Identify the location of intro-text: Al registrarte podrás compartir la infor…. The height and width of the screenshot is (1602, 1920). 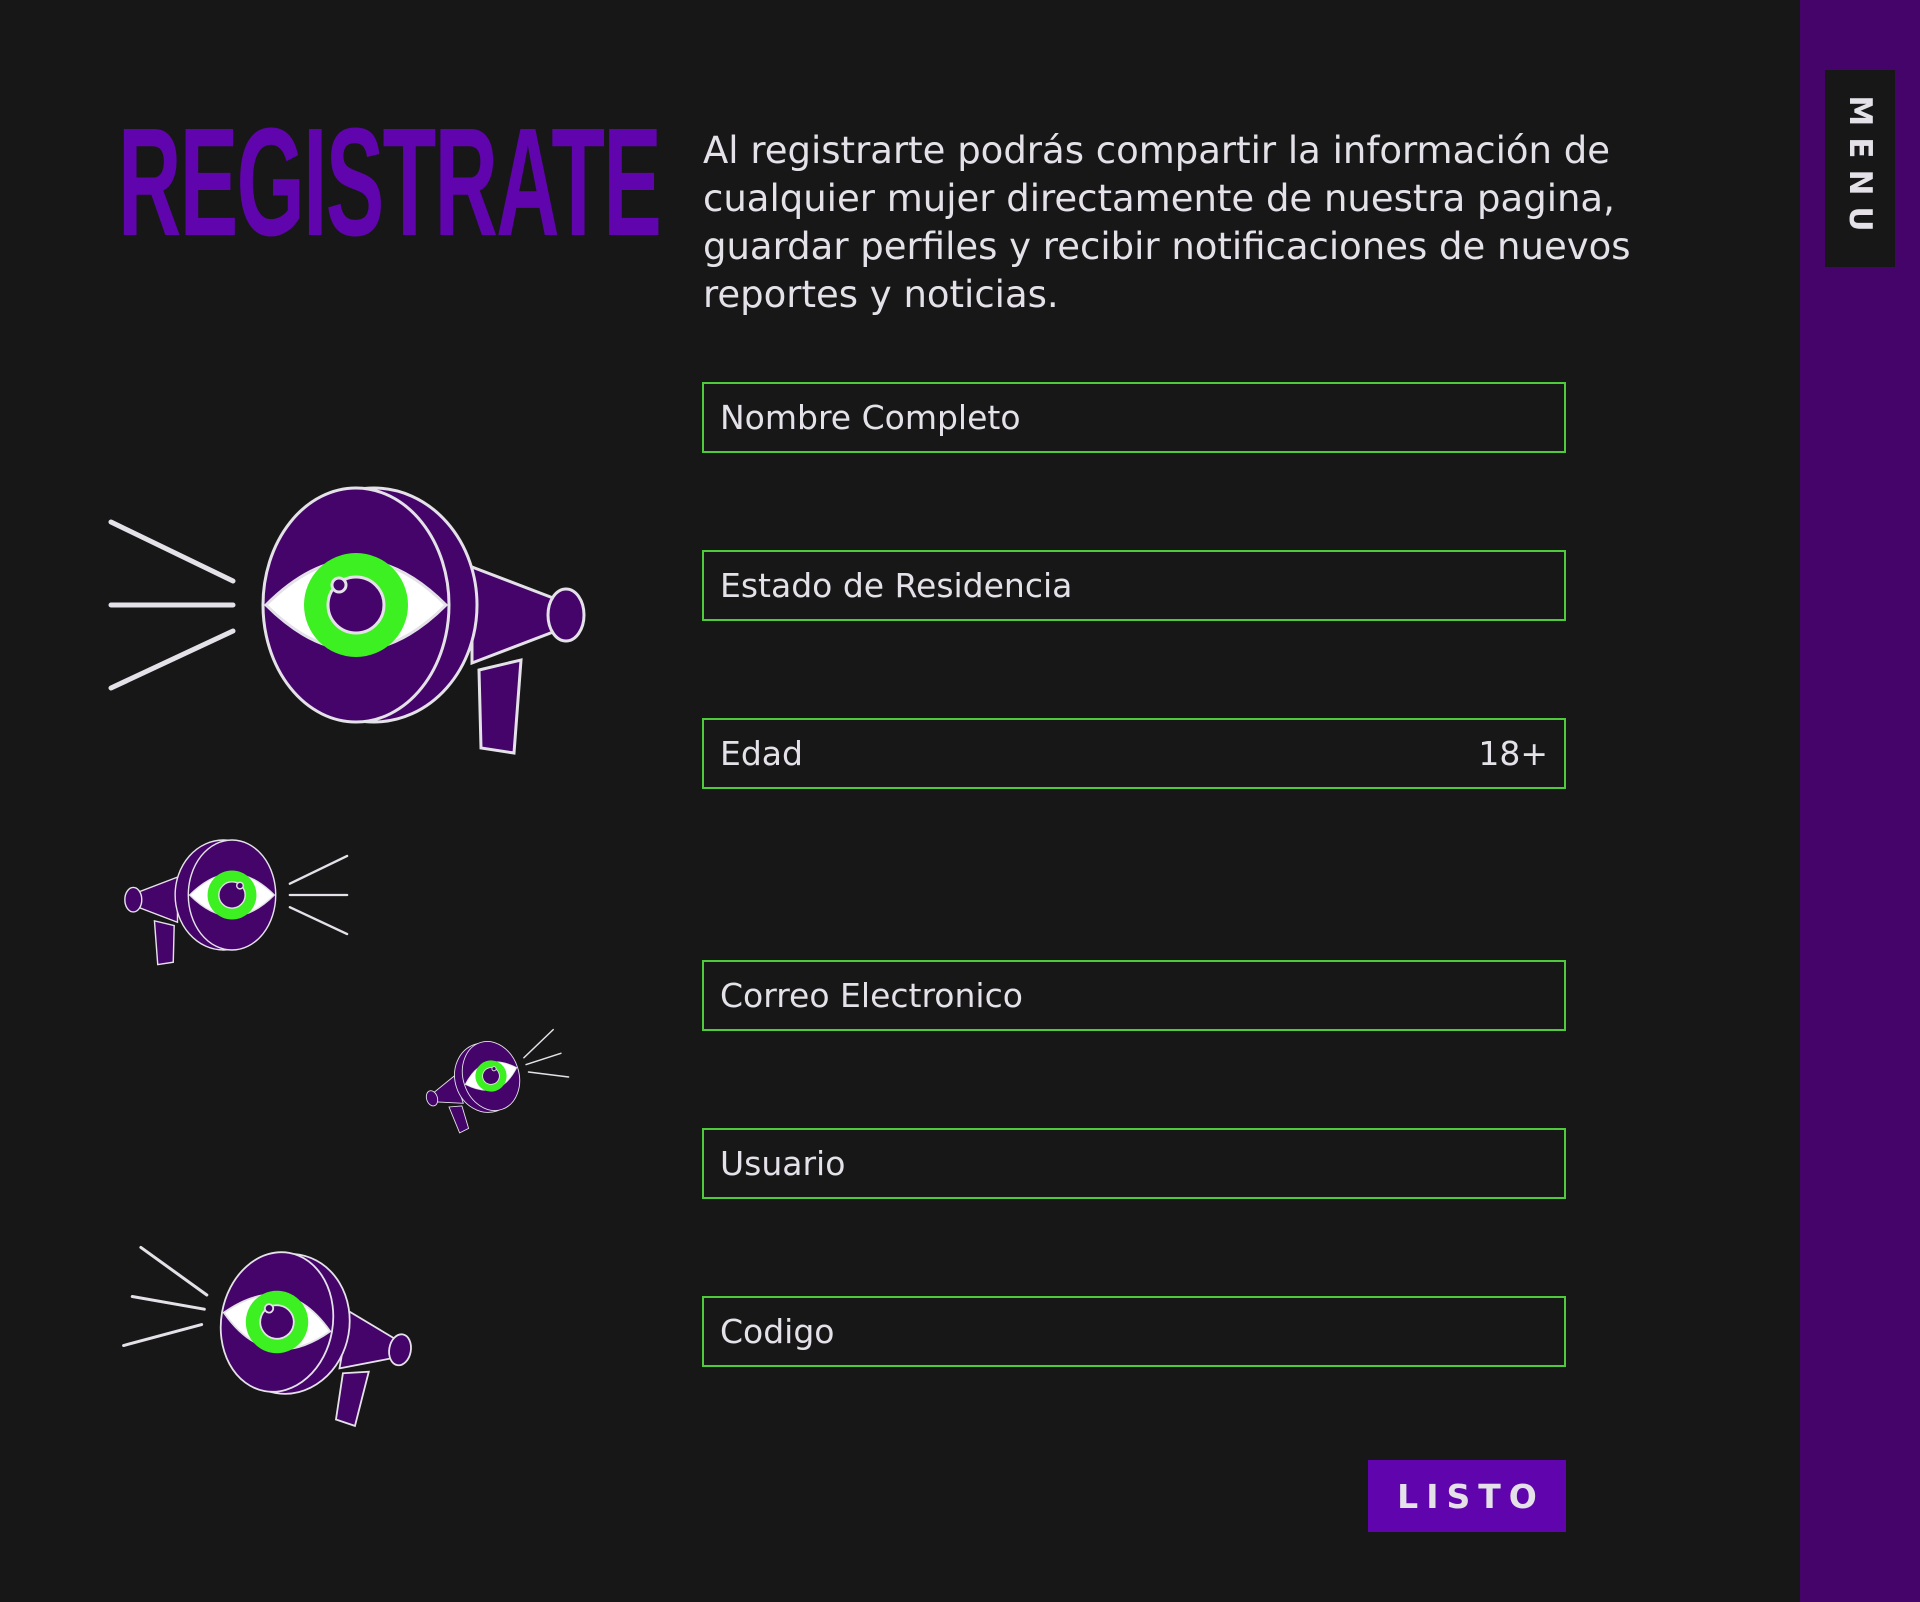
(1167, 222).